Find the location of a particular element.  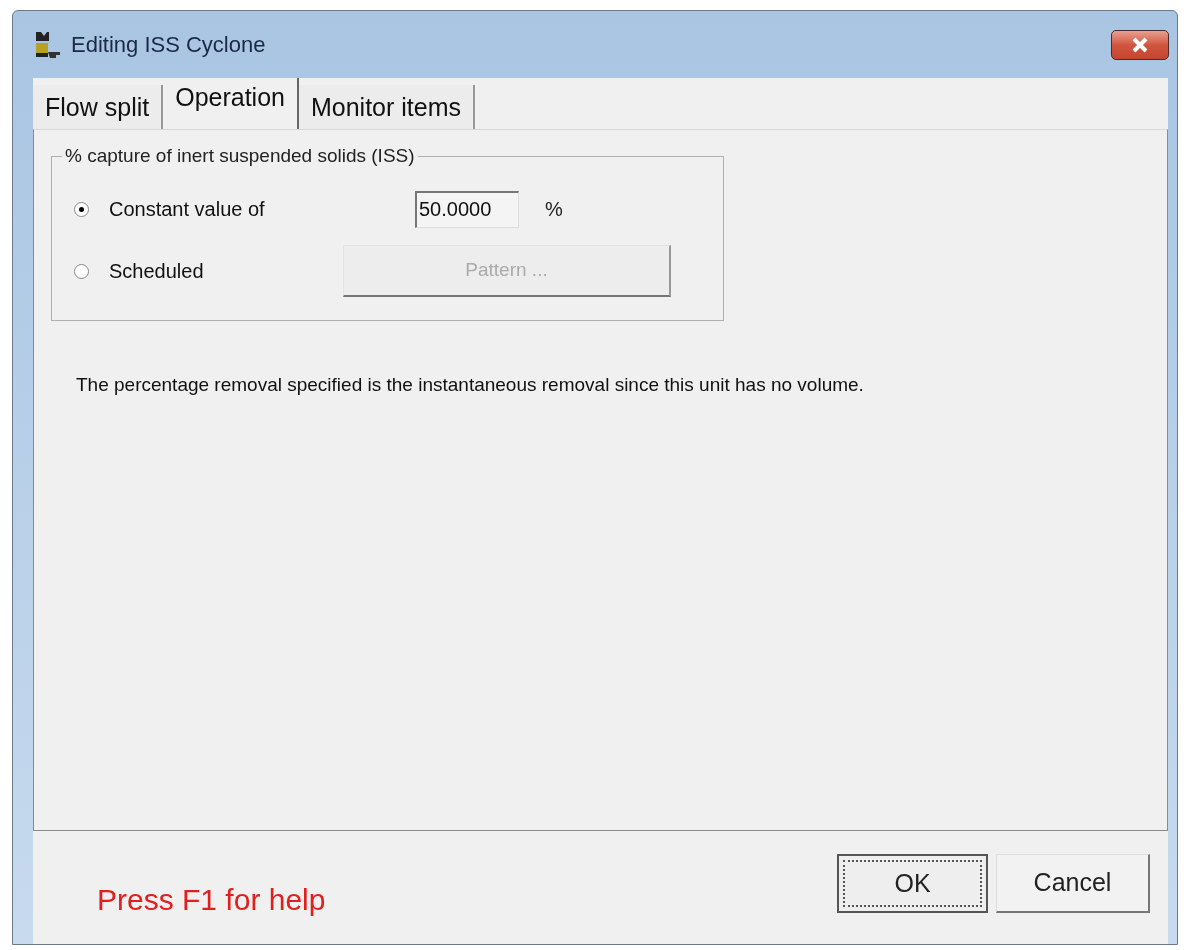

value-field: 50.0000 is located at coordinates (467, 209).